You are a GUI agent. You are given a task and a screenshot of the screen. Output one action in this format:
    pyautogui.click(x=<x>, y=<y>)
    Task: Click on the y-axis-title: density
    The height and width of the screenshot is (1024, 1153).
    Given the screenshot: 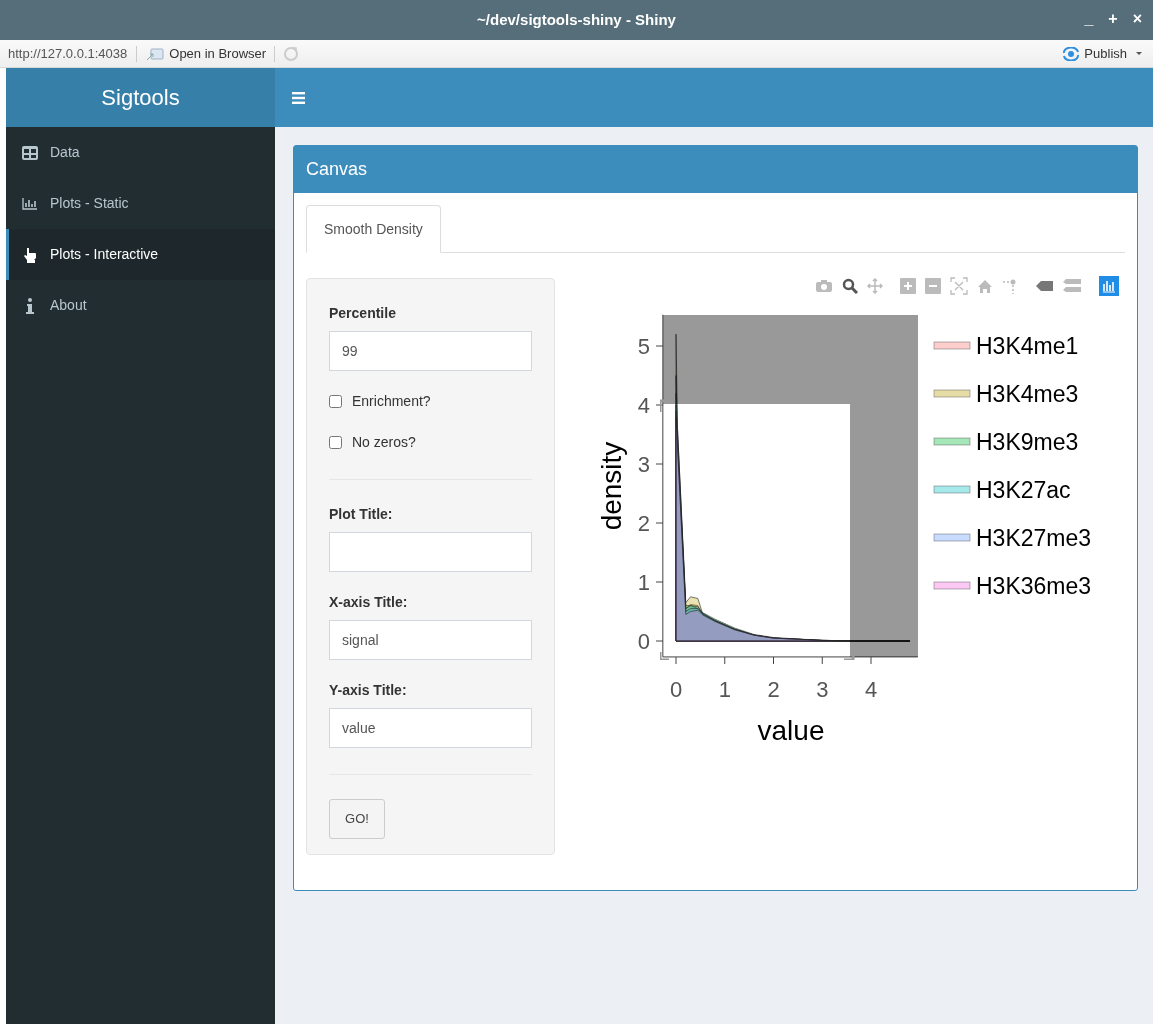 What is the action you would take?
    pyautogui.click(x=611, y=486)
    